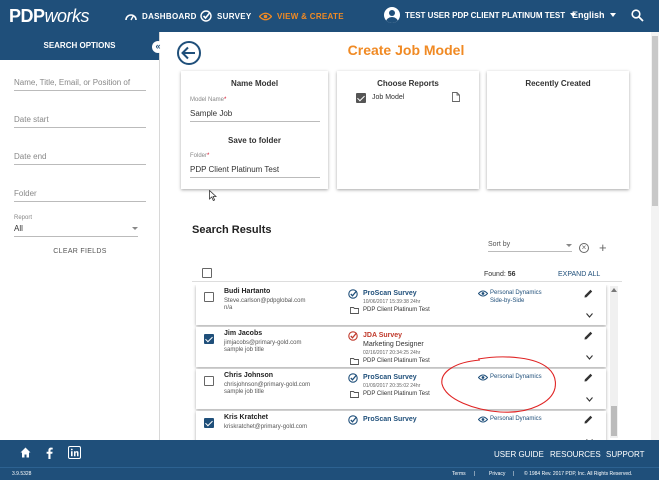 Image resolution: width=659 pixels, height=480 pixels. What do you see at coordinates (213, 195) in the screenshot?
I see `mouse-cursor-icon` at bounding box center [213, 195].